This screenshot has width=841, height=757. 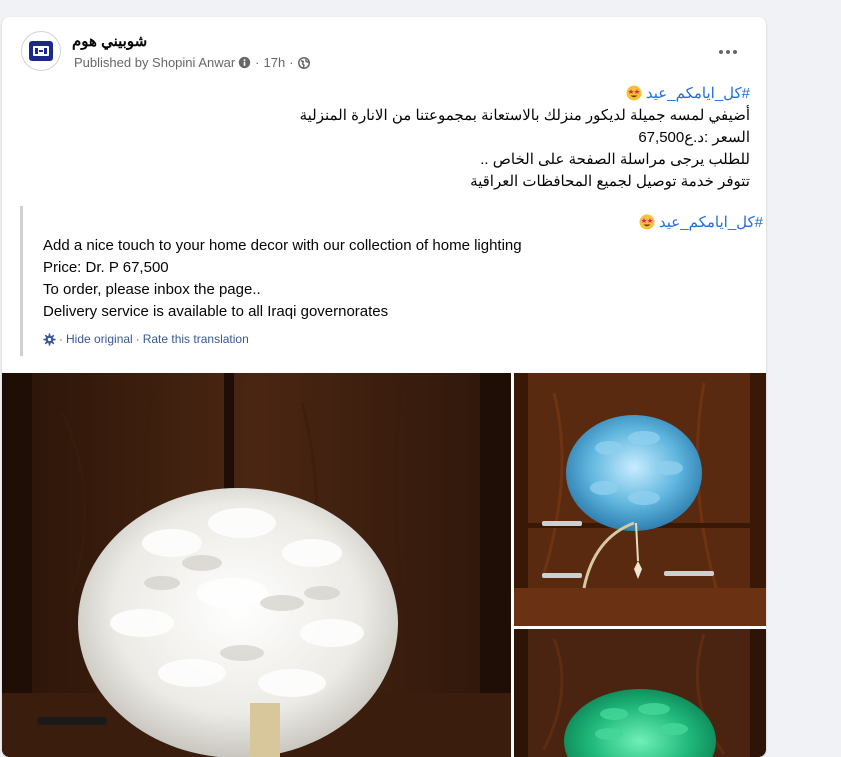 I want to click on translation-hashtag: #كل_ايامكم_عيد, so click(x=711, y=222).